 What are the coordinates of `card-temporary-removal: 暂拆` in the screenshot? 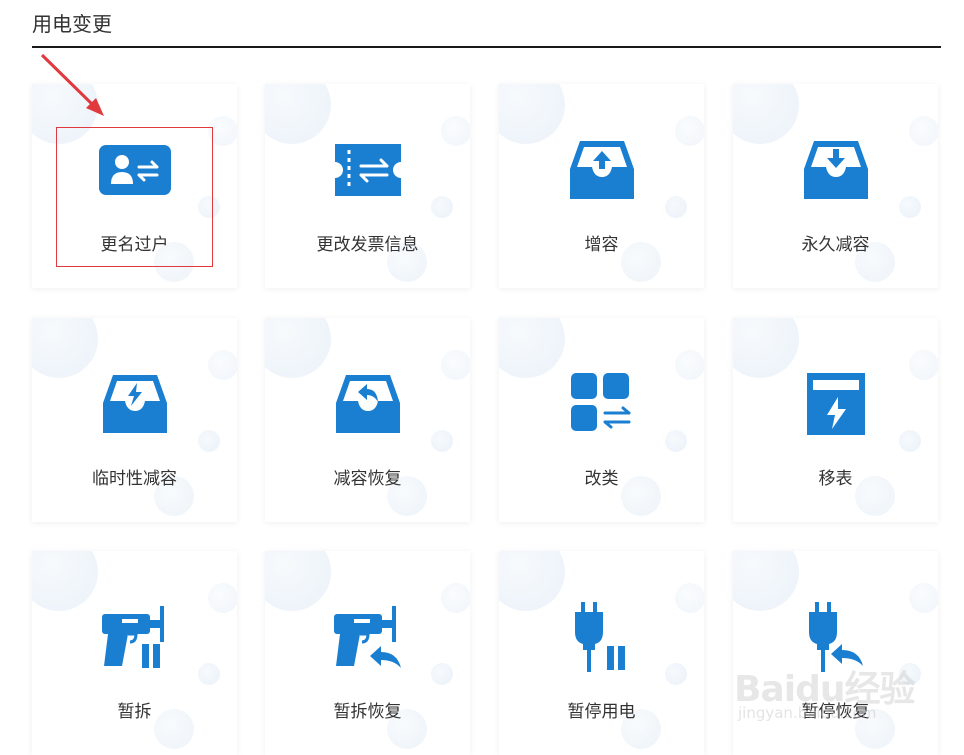 It's located at (134, 653).